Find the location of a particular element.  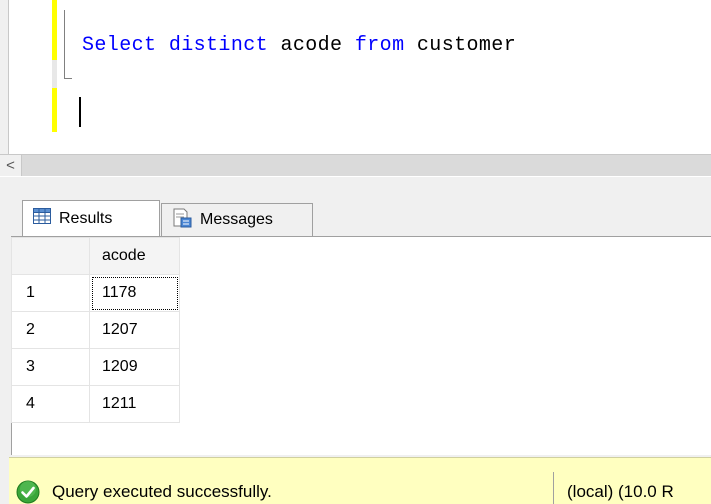

grid-icon is located at coordinates (42, 218).